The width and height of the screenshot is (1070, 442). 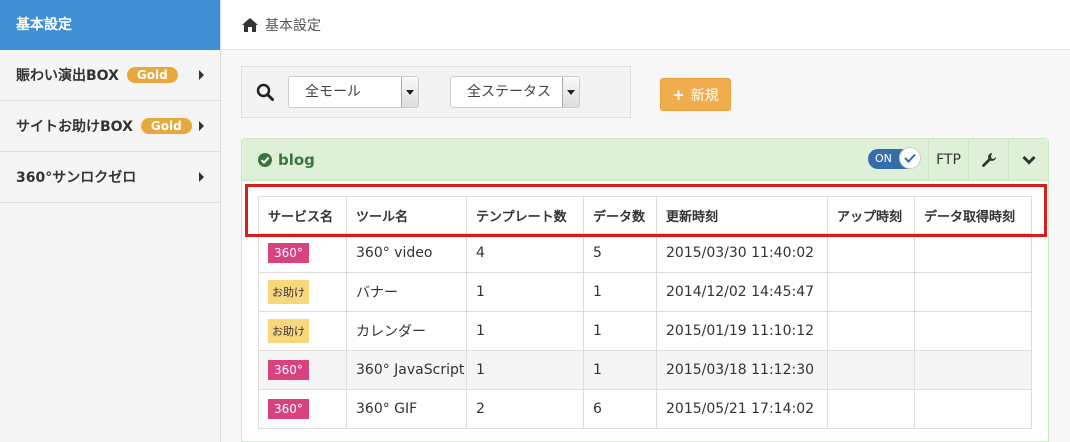 I want to click on sidebar-item-label: サイトお助けBOX, so click(x=74, y=127).